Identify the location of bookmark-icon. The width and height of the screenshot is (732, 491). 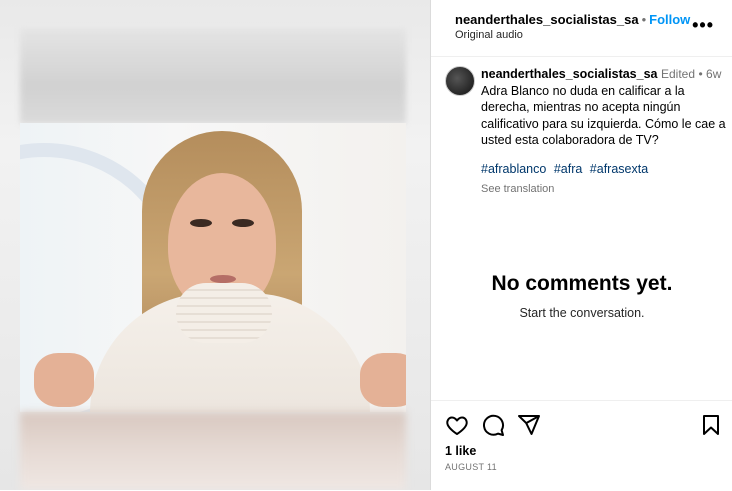
(711, 425).